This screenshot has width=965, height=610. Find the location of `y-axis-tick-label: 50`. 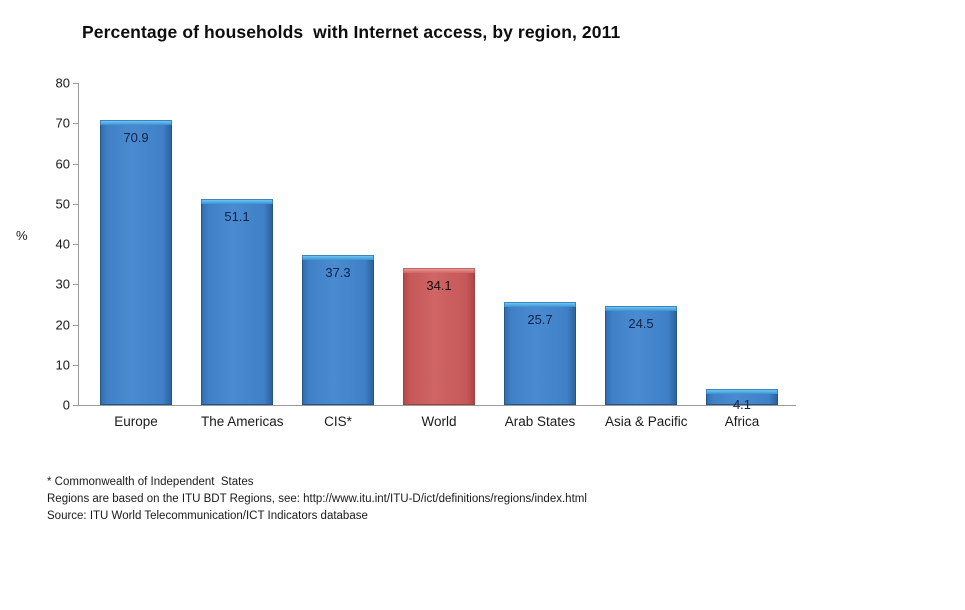

y-axis-tick-label: 50 is located at coordinates (62, 204).